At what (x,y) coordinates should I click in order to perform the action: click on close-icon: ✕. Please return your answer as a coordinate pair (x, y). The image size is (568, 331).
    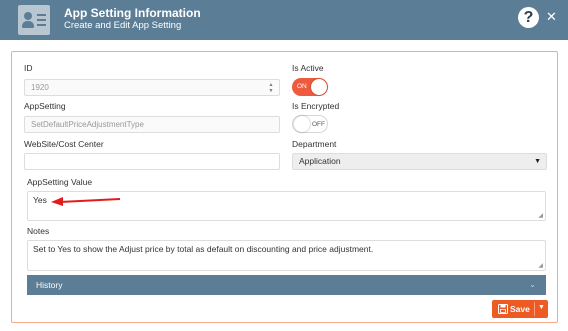
    Looking at the image, I should click on (551, 16).